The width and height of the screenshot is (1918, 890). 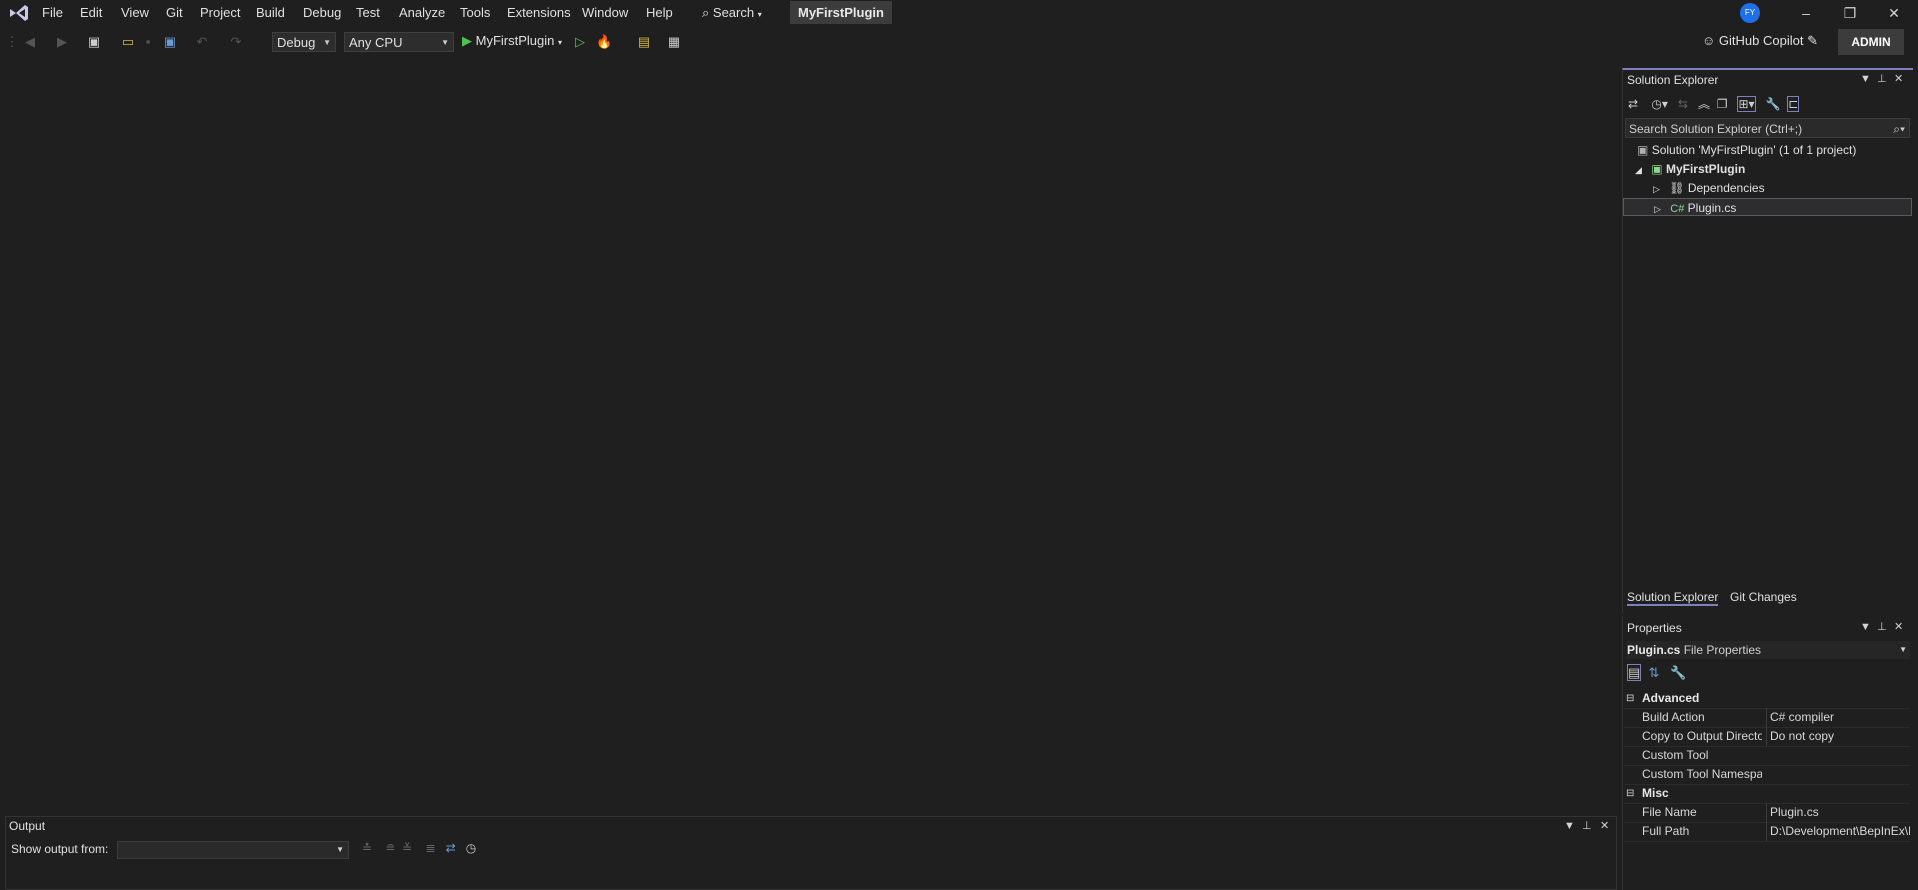 What do you see at coordinates (1673, 598) in the screenshot?
I see `tab-solution-explorer: Solution Explorer` at bounding box center [1673, 598].